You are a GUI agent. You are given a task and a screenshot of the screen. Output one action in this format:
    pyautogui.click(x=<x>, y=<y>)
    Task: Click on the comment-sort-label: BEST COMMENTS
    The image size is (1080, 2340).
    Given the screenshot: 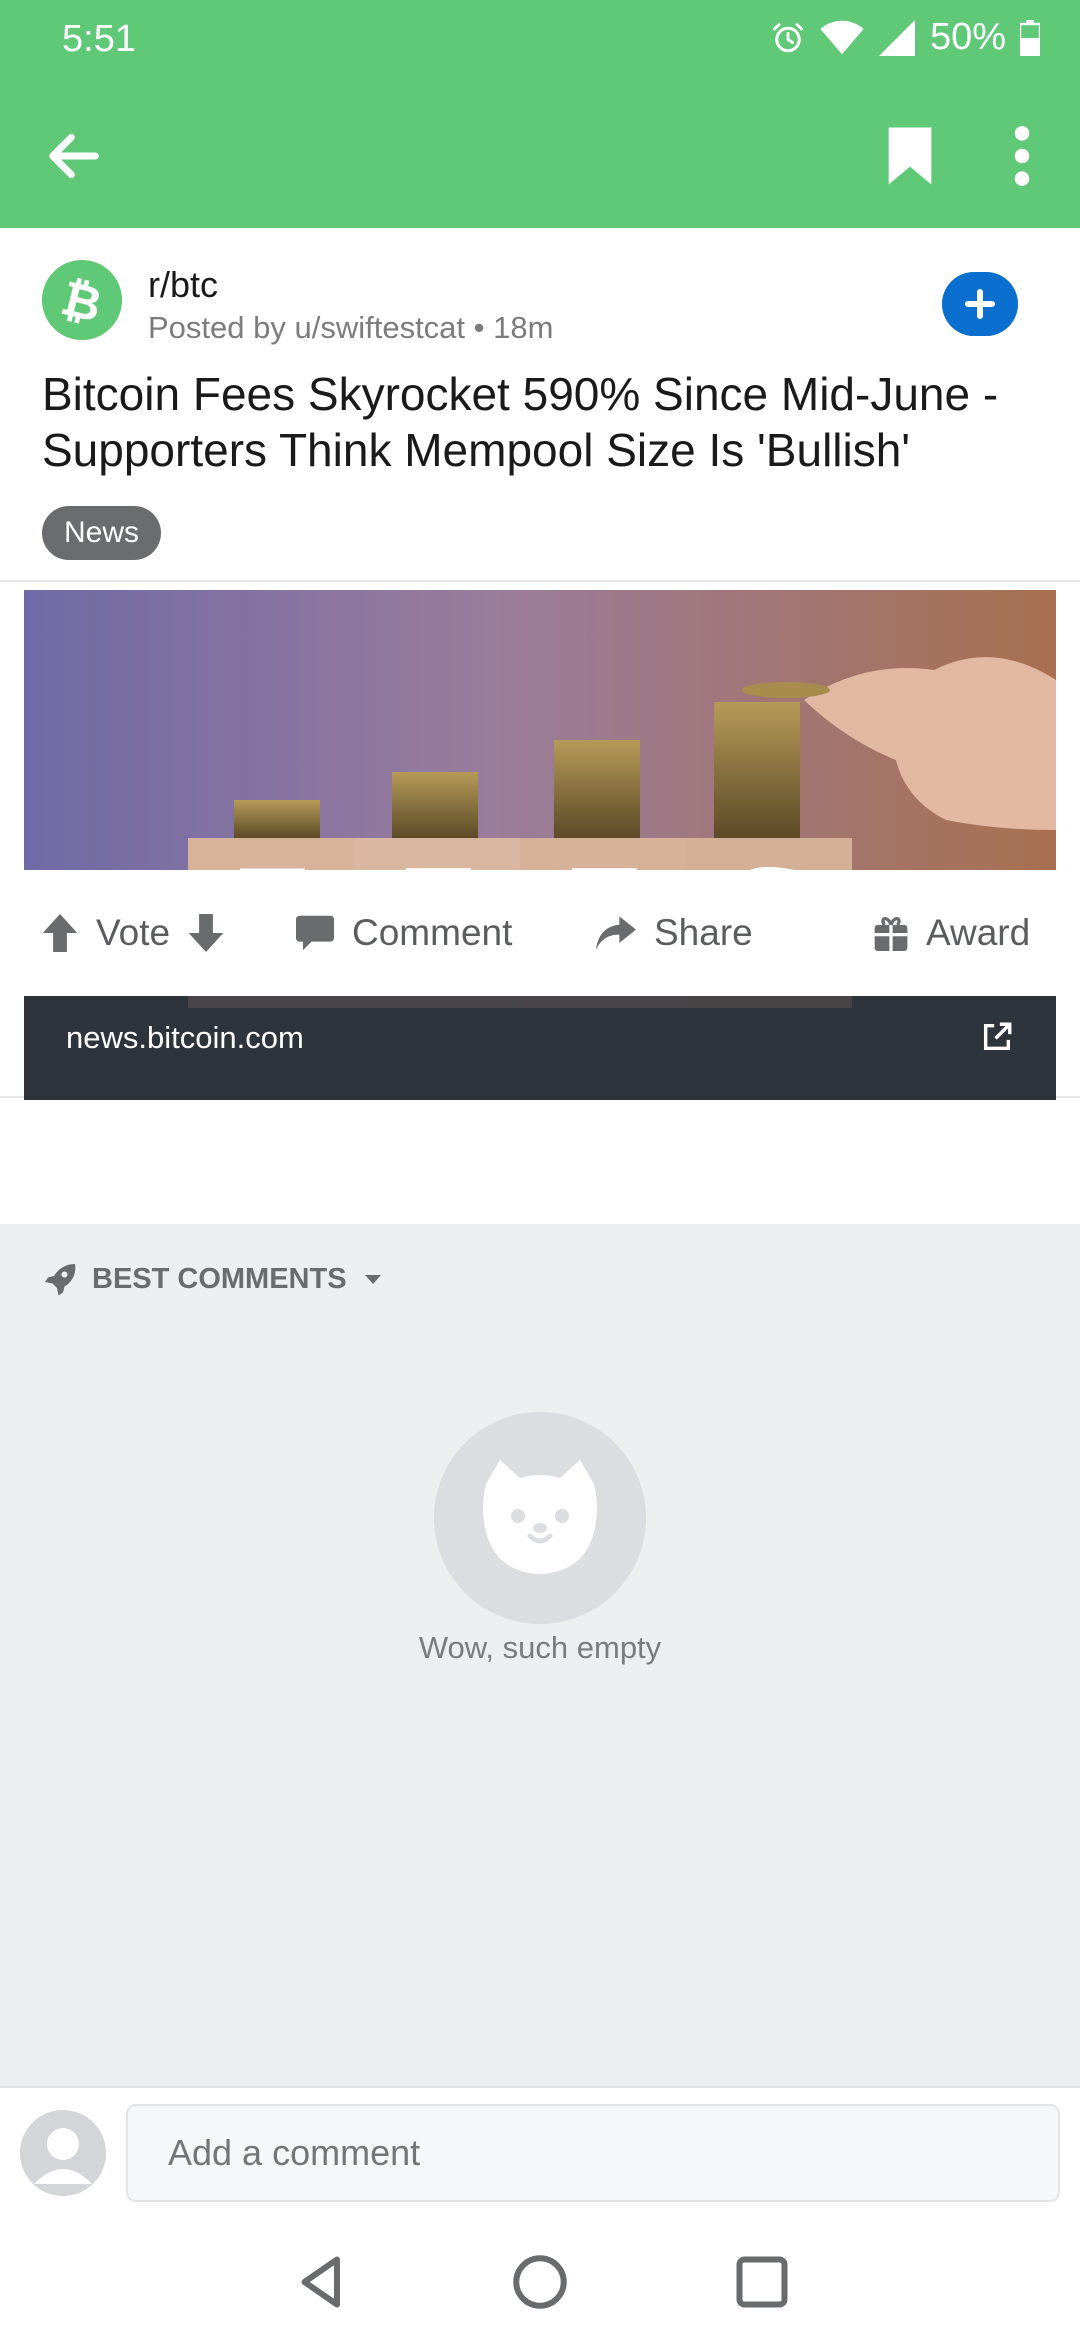 What is the action you would take?
    pyautogui.click(x=219, y=1278)
    